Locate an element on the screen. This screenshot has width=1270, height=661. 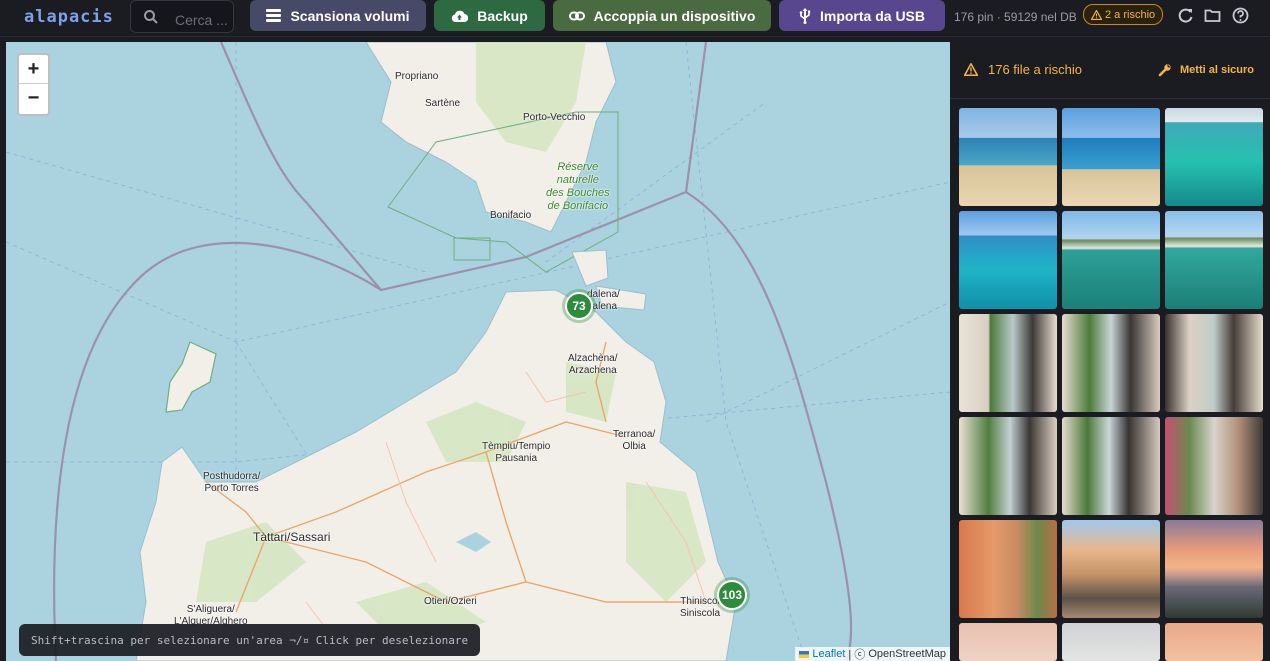
ukraine-flag-icon is located at coordinates (804, 654).